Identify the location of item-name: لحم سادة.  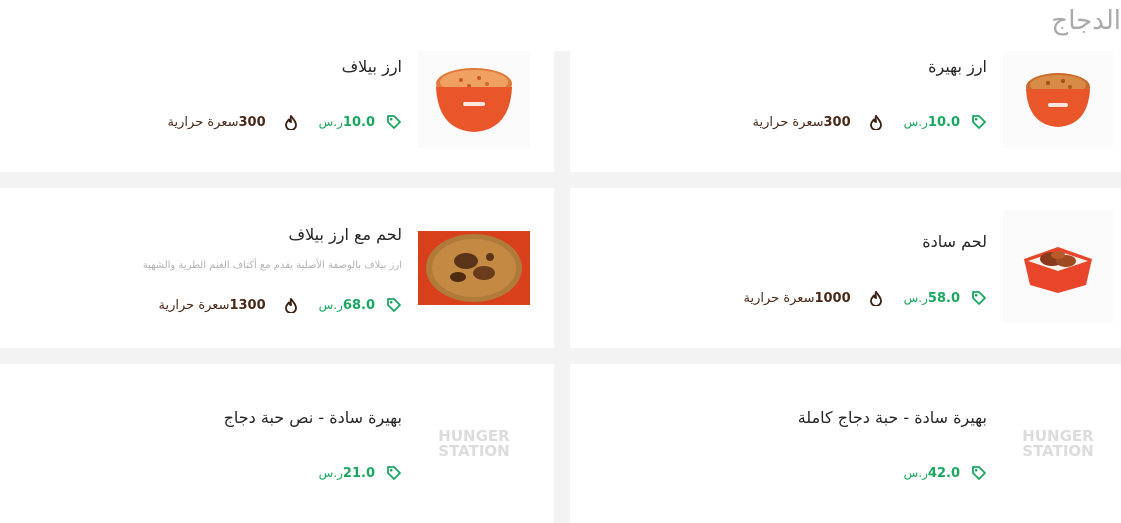
(954, 241).